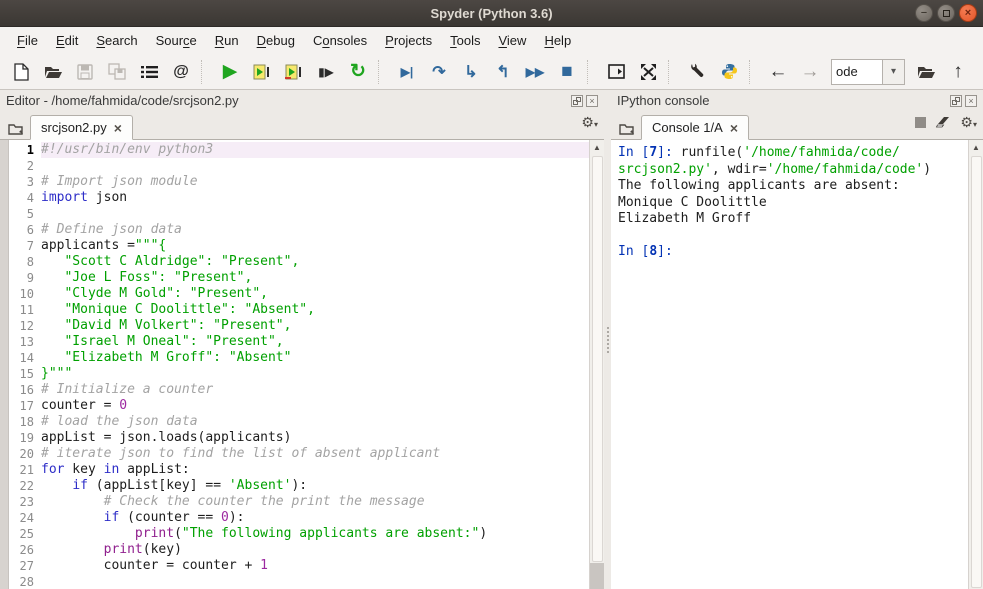 Image resolution: width=983 pixels, height=589 pixels. What do you see at coordinates (118, 128) in the screenshot?
I see `editor-tab-close-icon: ×` at bounding box center [118, 128].